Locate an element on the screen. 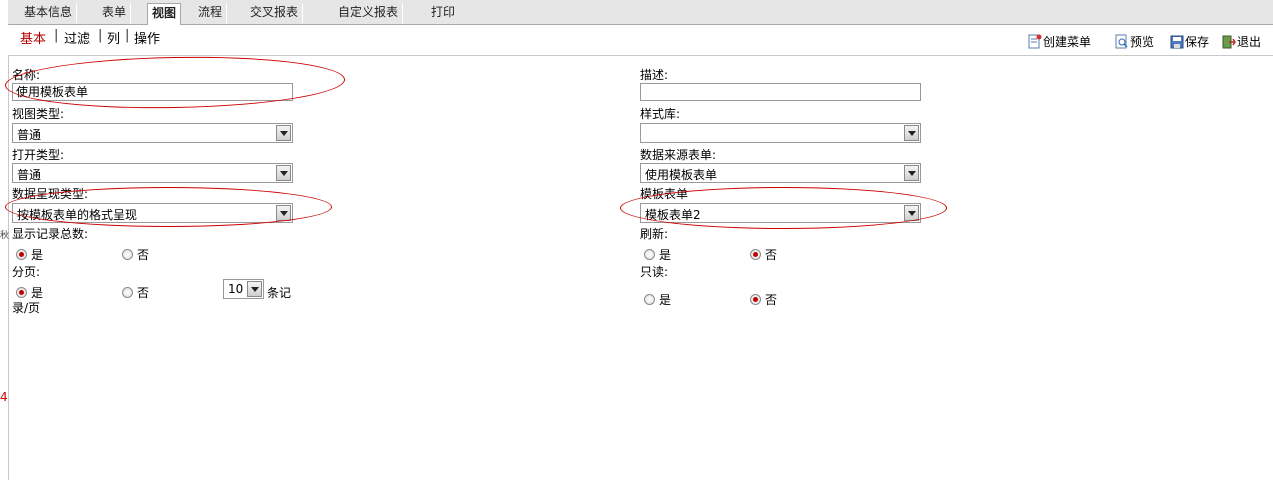  subtab-actions: 操作 is located at coordinates (147, 37).